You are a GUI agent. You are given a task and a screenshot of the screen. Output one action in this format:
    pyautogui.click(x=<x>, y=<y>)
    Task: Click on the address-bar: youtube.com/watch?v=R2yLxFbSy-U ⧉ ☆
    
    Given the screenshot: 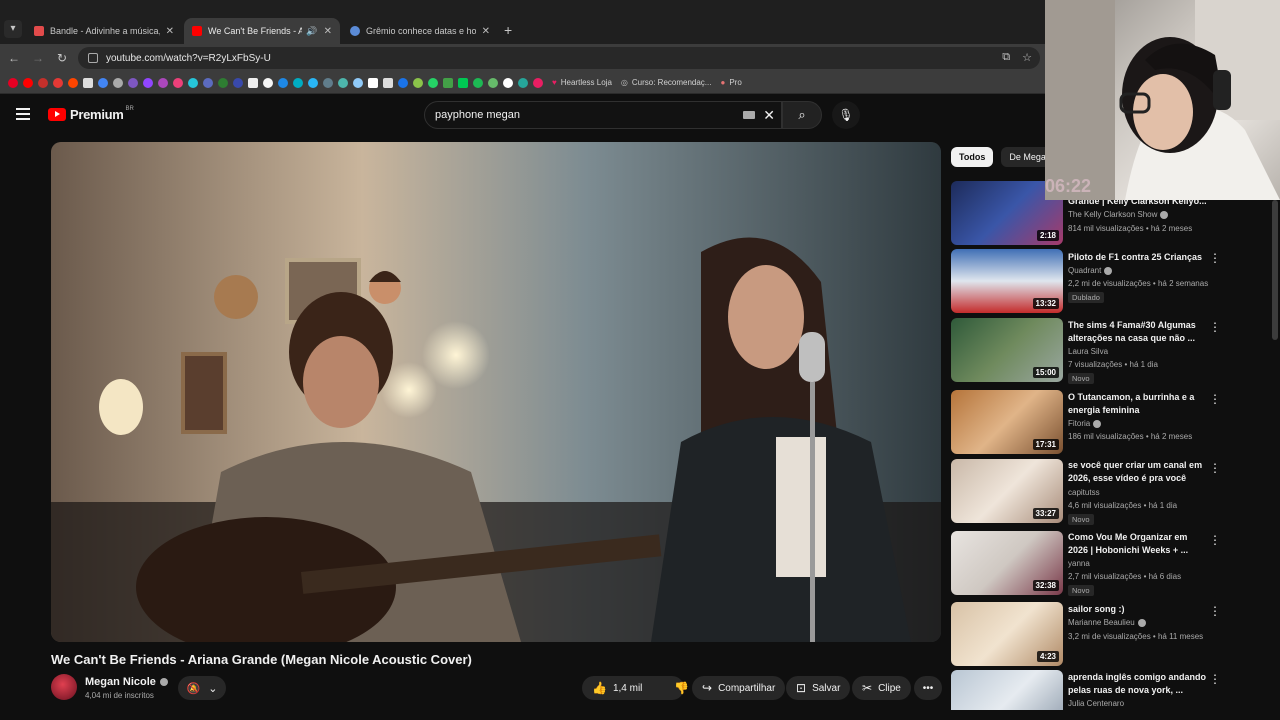 What is the action you would take?
    pyautogui.click(x=559, y=58)
    